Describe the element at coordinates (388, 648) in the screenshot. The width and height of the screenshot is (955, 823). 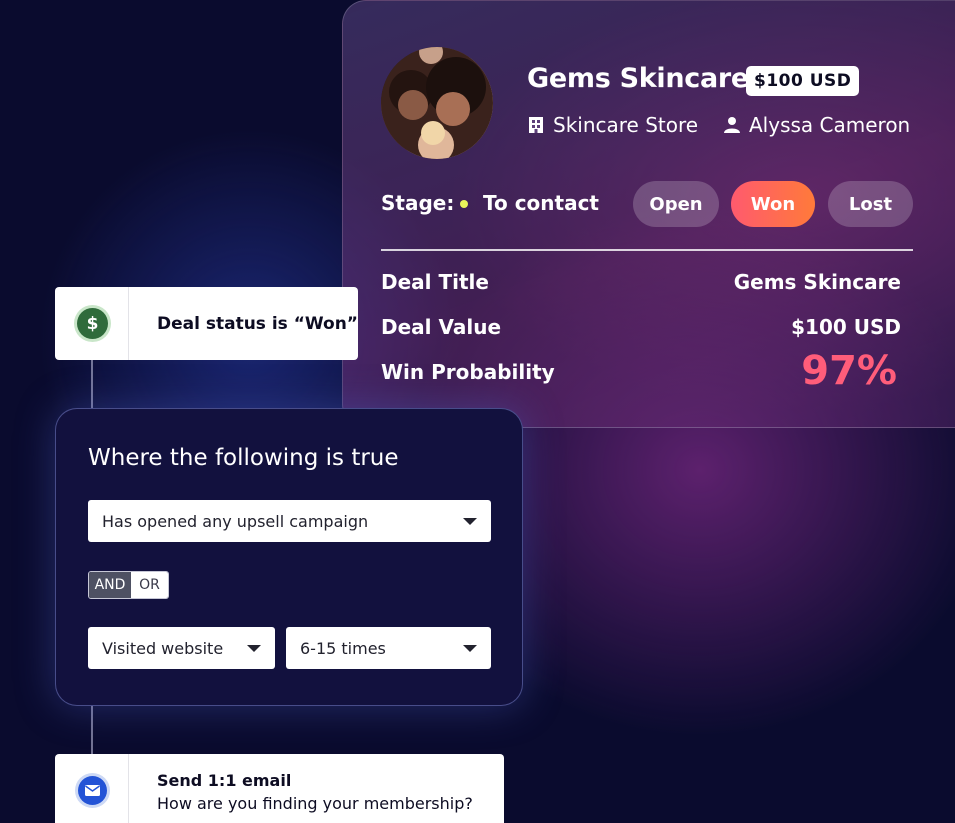
I see `frequency-select: 6-15 times` at that location.